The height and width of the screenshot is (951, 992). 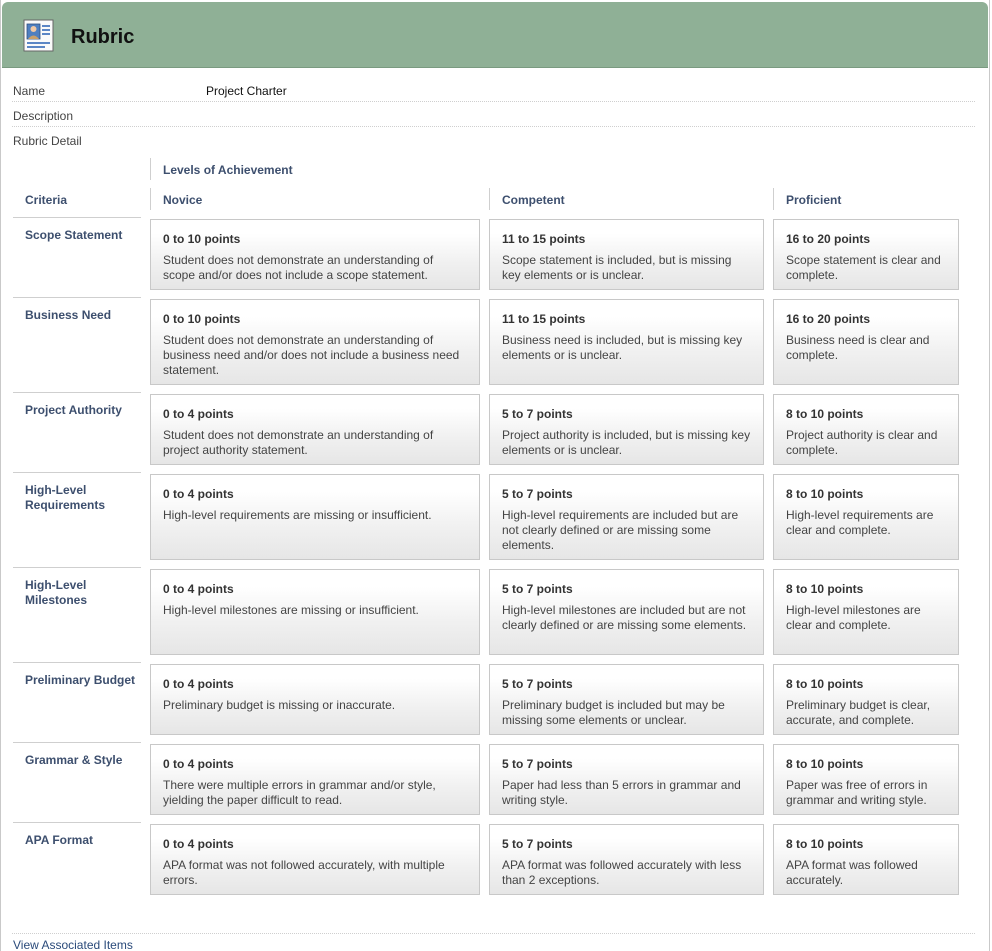 I want to click on column-header-novice: Novice, so click(x=315, y=199).